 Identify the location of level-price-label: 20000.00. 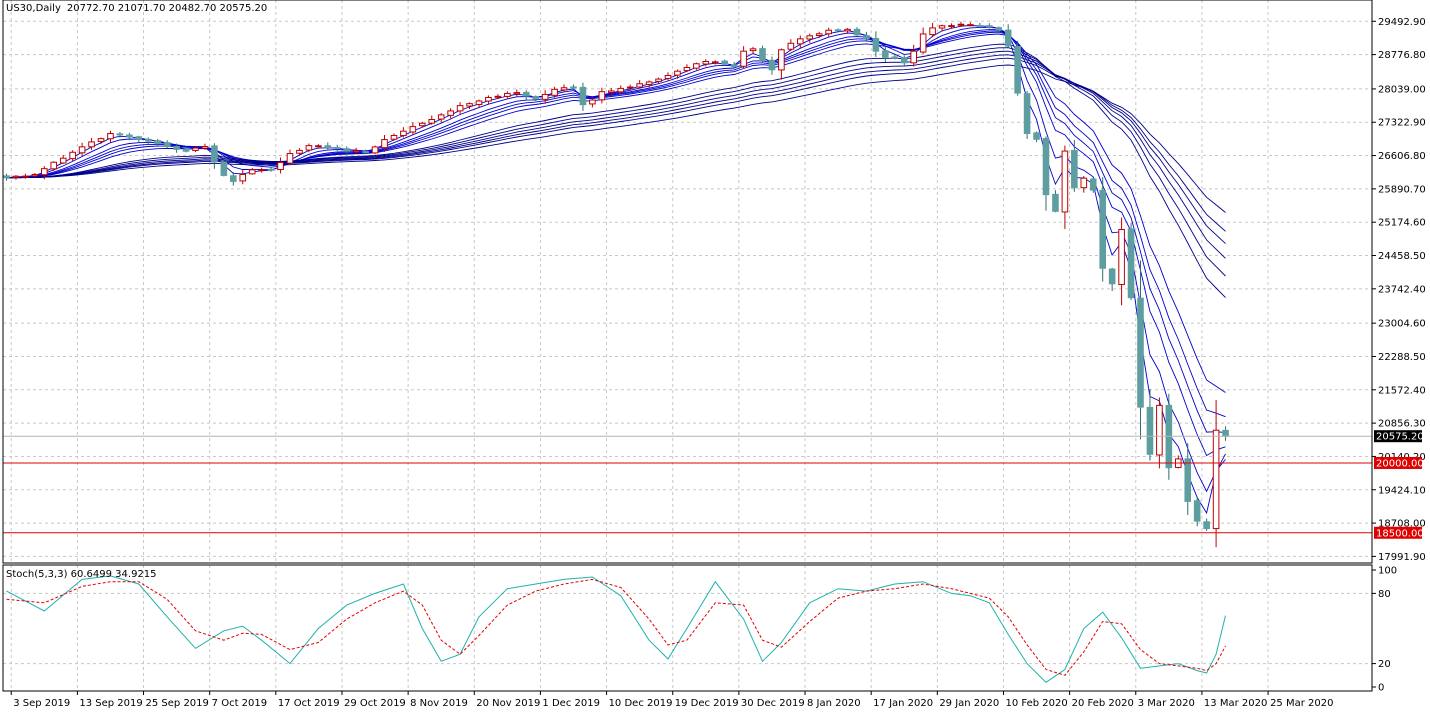
(1400, 463).